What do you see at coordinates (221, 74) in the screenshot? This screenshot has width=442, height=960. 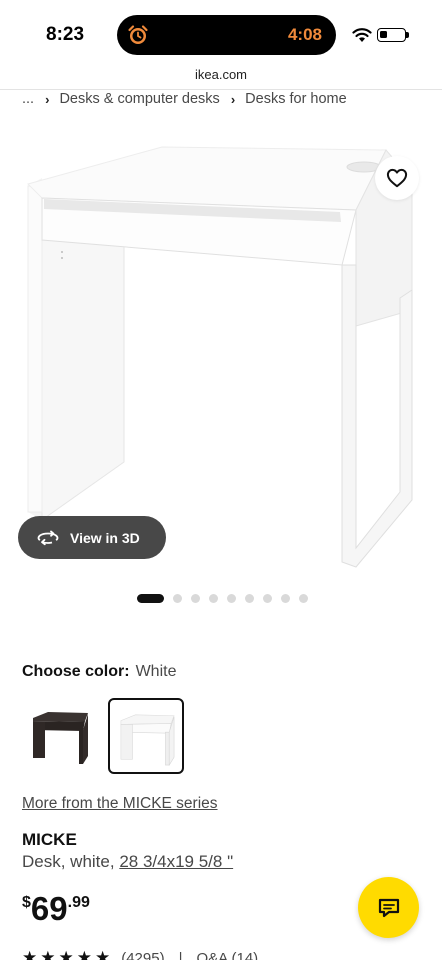 I see `browser-url: ikea.com` at bounding box center [221, 74].